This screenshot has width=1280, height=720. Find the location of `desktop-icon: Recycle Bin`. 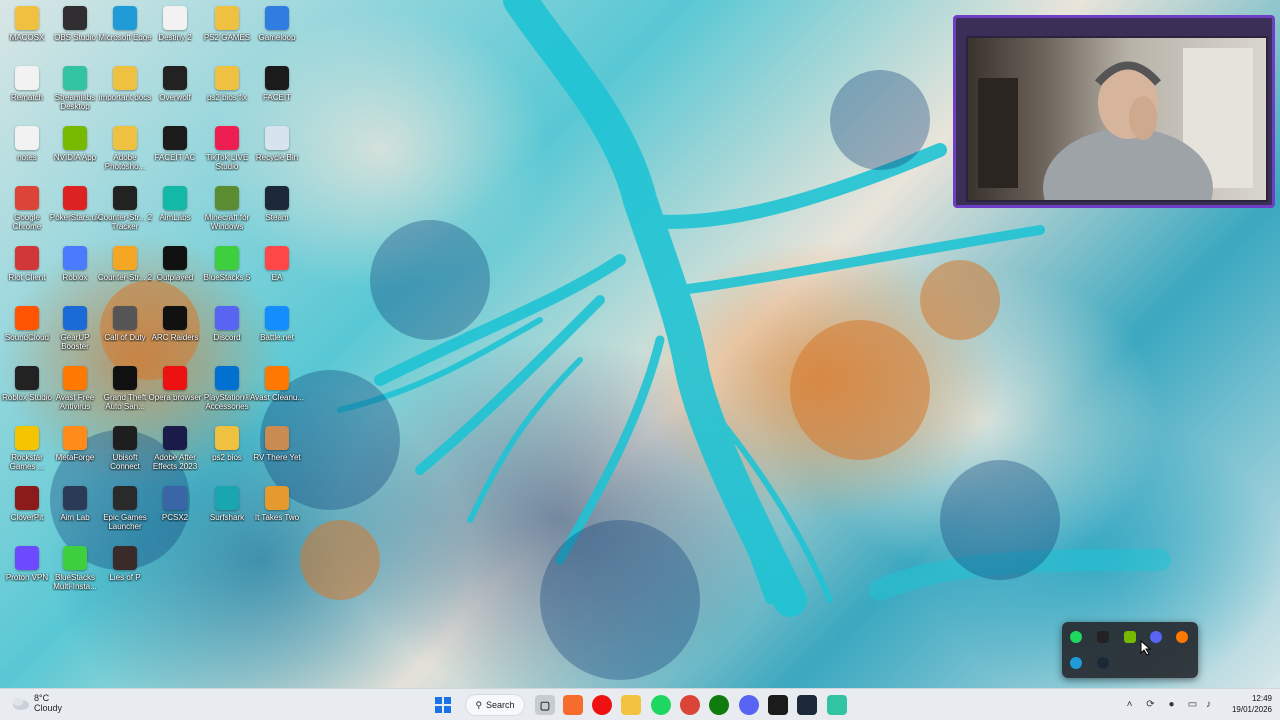

desktop-icon: Recycle Bin is located at coordinates (277, 155).